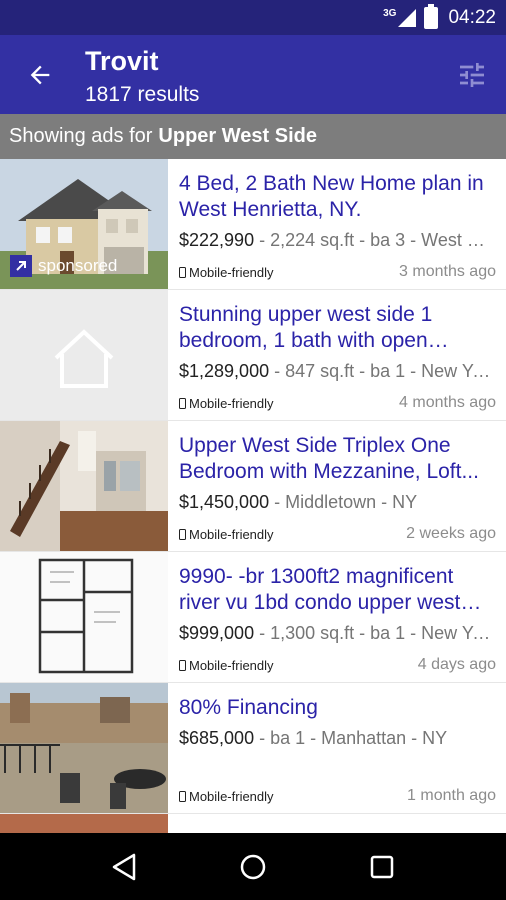 The height and width of the screenshot is (900, 506). I want to click on circle-home-icon, so click(253, 866).